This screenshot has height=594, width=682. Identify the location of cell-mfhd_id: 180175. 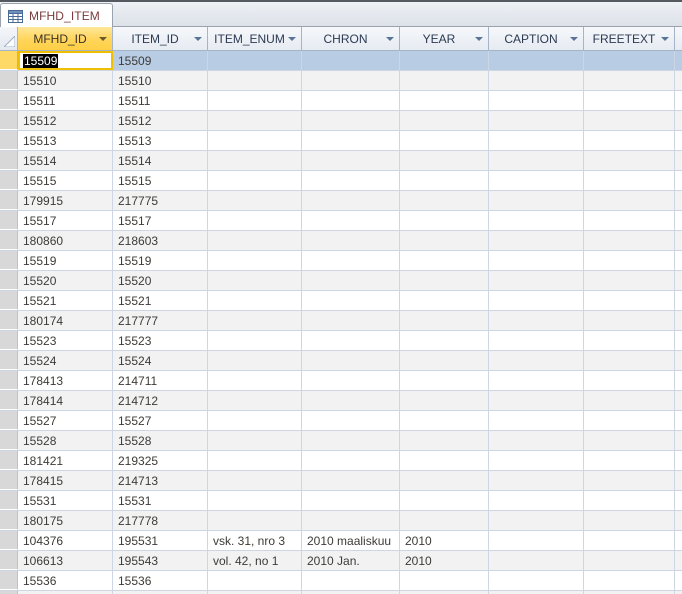
(65, 520).